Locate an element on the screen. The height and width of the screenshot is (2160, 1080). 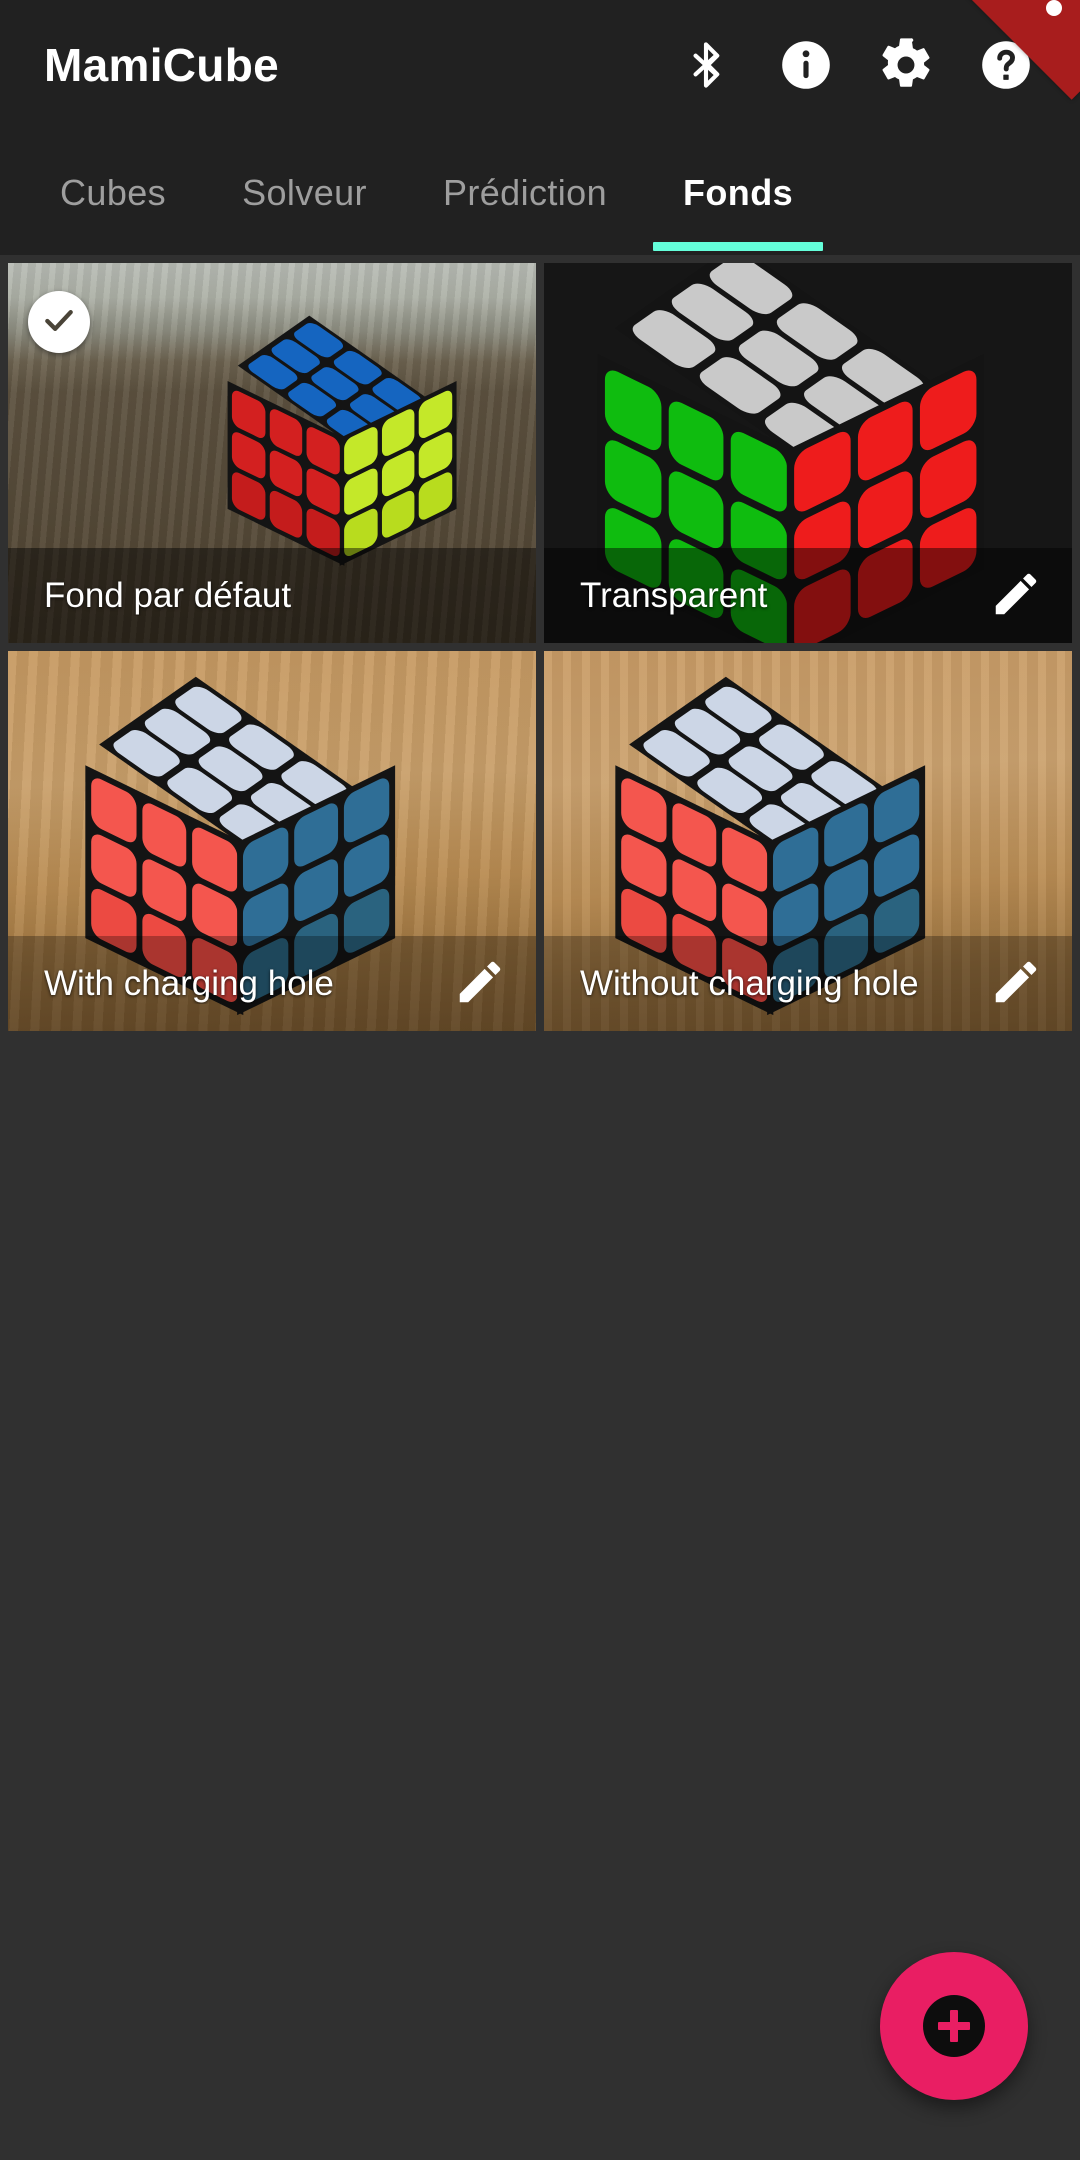
background-card-without-charging-hole: Without charging hole is located at coordinates (808, 841).